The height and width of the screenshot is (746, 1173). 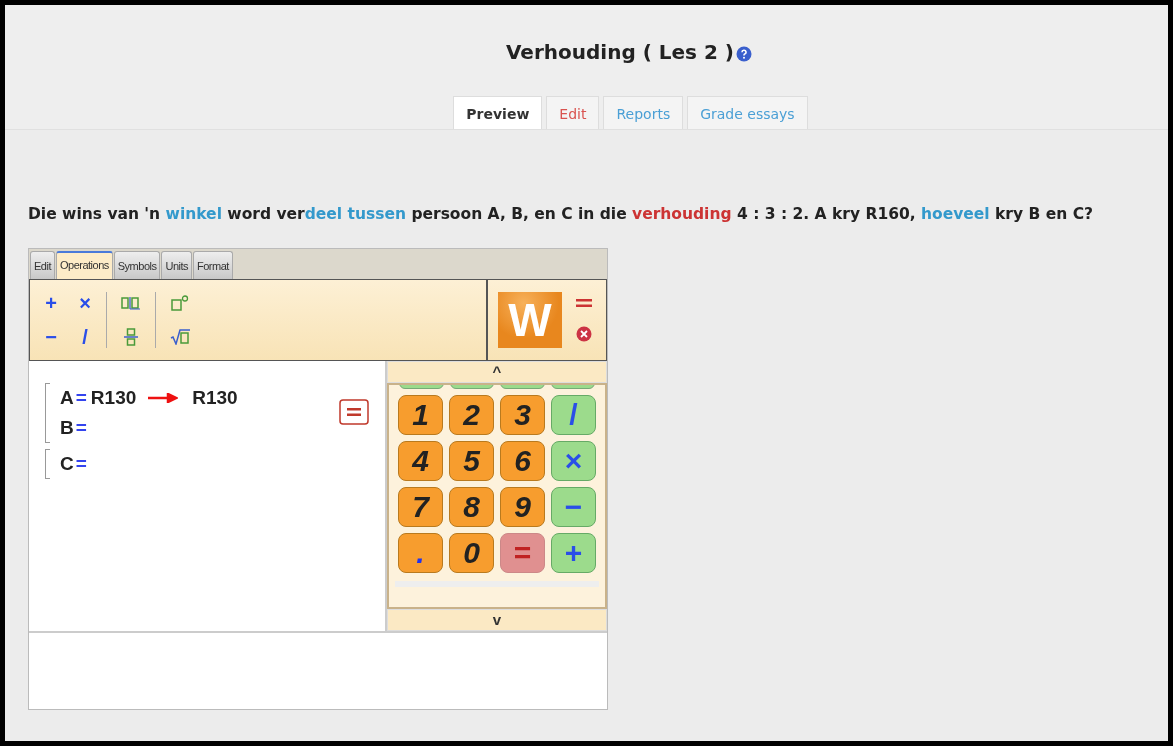 I want to click on variable-name: A, so click(x=67, y=398).